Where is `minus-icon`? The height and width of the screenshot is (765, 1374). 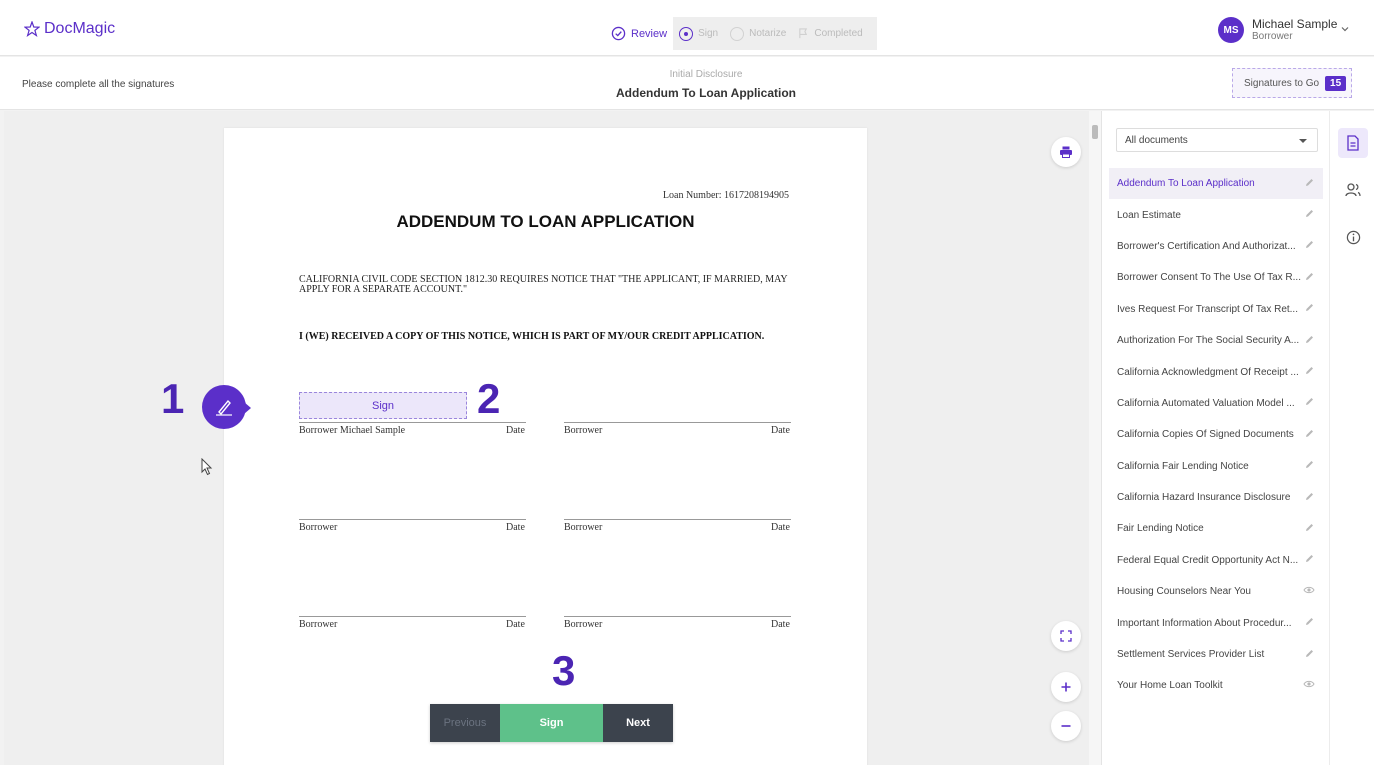
minus-icon is located at coordinates (1066, 726).